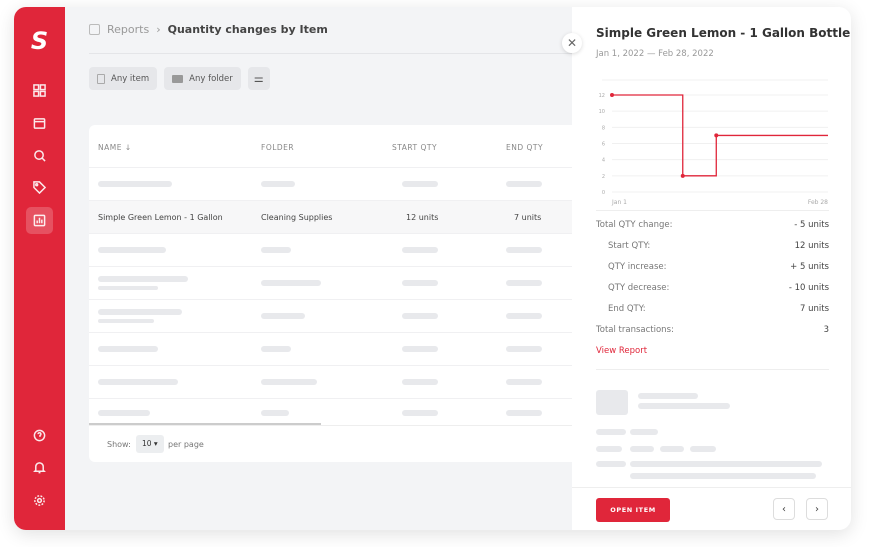 The image size is (869, 547). I want to click on folder-filter-button: Any folder, so click(202, 78).